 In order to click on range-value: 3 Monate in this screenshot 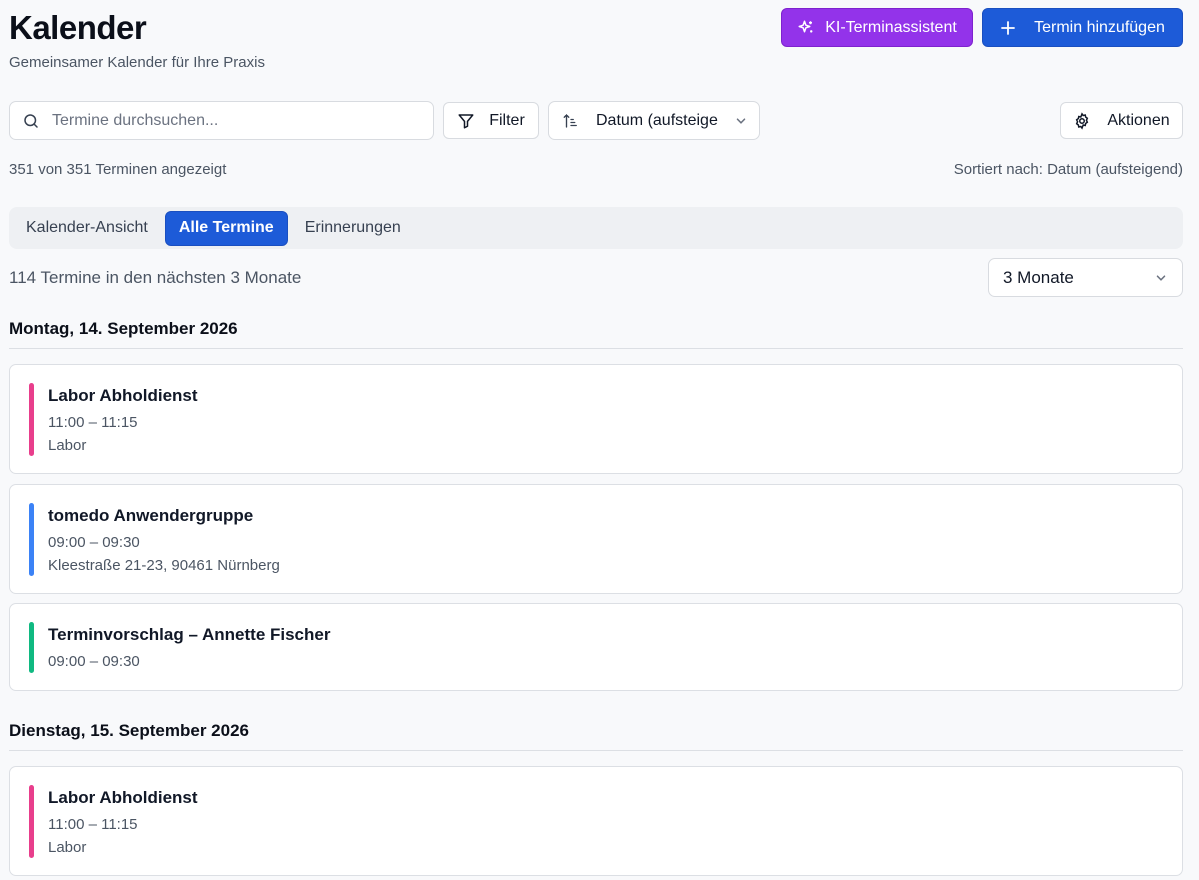, I will do `click(1038, 277)`.